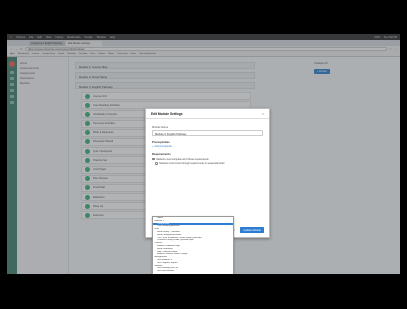  Describe the element at coordinates (161, 154) in the screenshot. I see `requirements-heading: Requirements` at that location.